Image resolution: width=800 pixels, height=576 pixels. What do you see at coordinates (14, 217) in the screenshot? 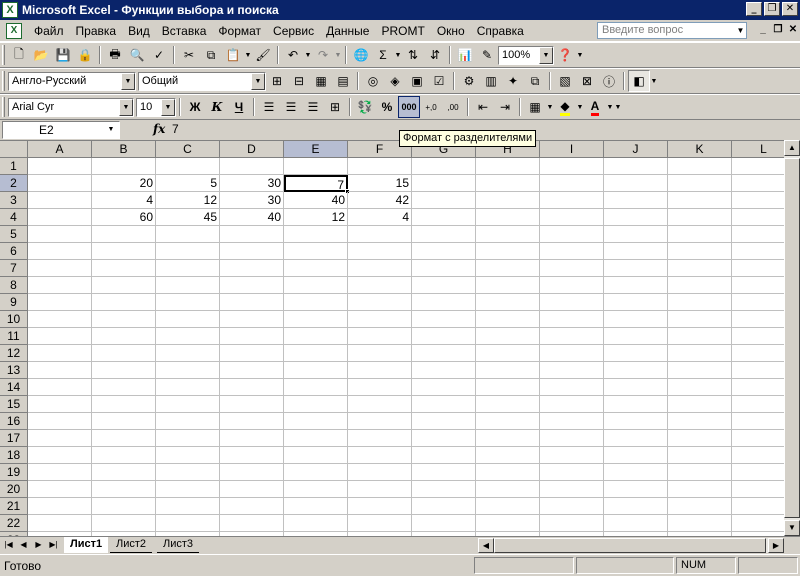
I see `row-header-4: 4` at bounding box center [14, 217].